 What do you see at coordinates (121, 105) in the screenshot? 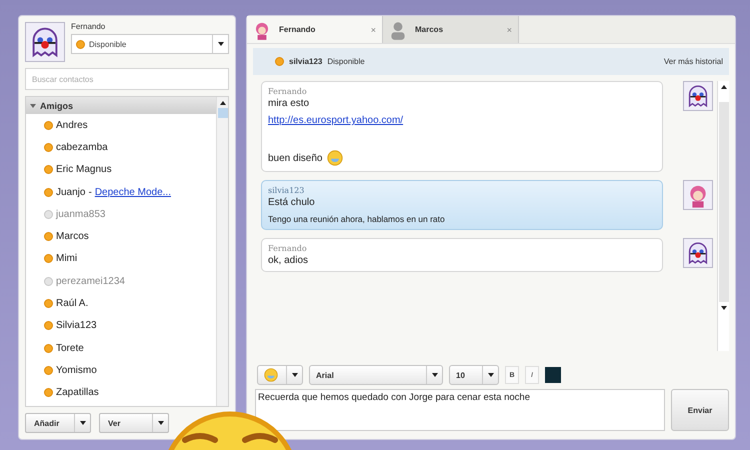
I see `group-header: Amigos` at bounding box center [121, 105].